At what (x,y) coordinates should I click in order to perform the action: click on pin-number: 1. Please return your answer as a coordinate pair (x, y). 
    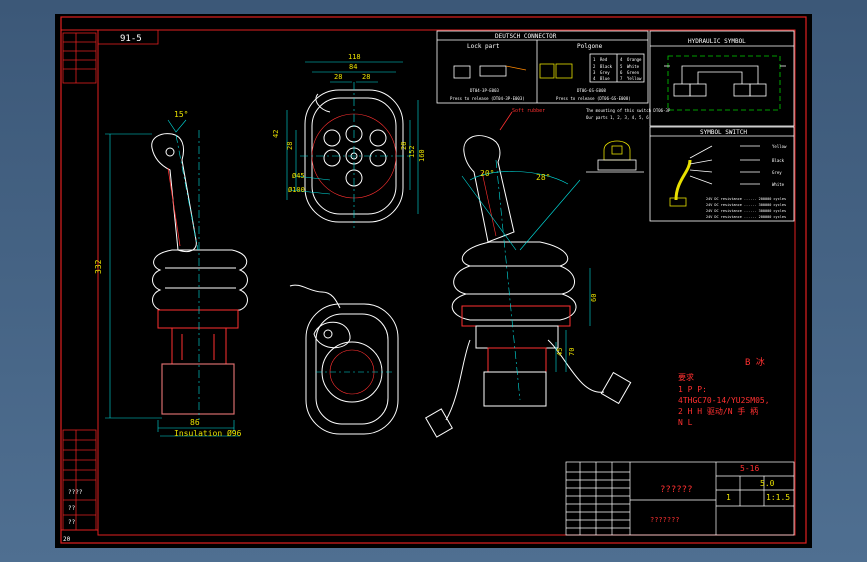
    Looking at the image, I should click on (594, 59).